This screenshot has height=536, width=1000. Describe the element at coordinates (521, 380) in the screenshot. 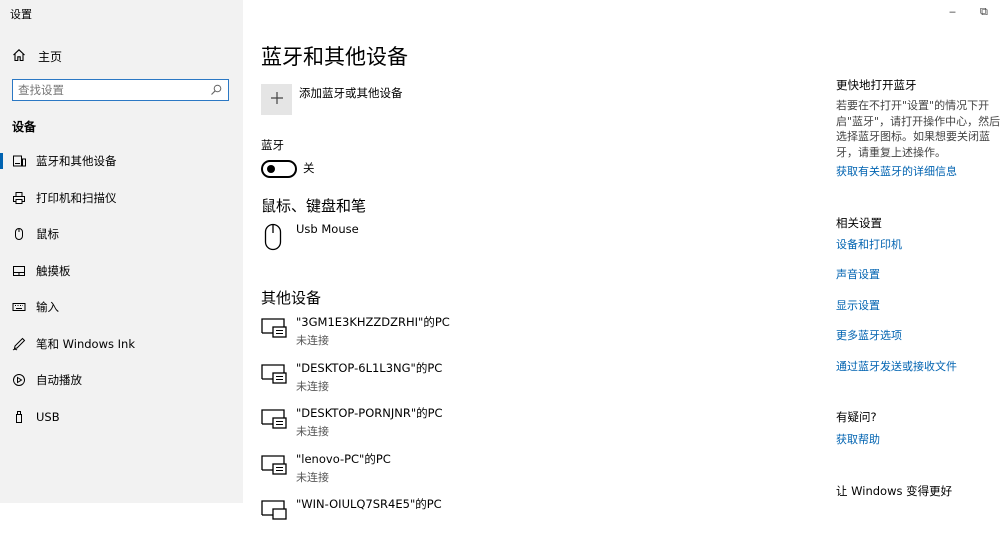

I see `device-item: "DESKTOP-6L1L3NG"的PC 未连接` at that location.